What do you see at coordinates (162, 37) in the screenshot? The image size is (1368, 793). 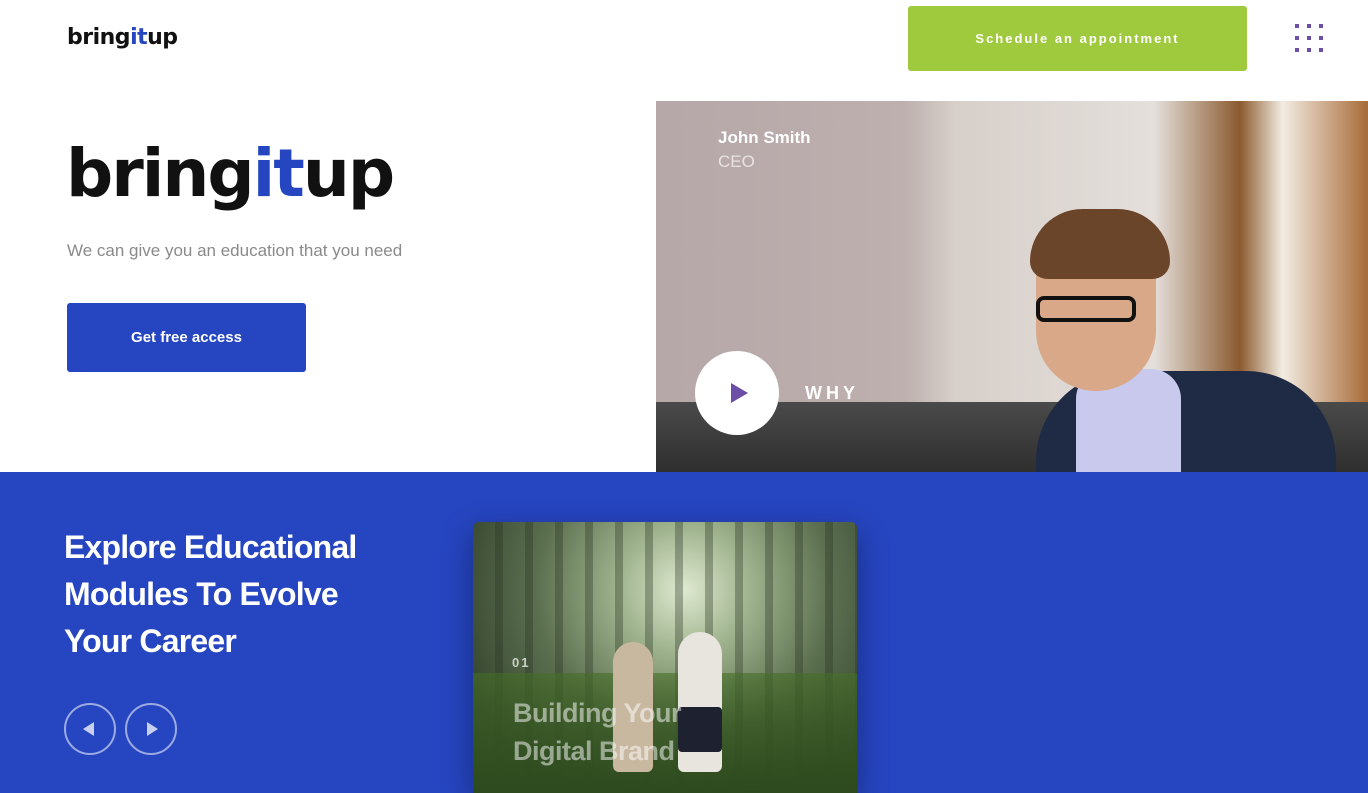 I see `logo-text-part2: up` at bounding box center [162, 37].